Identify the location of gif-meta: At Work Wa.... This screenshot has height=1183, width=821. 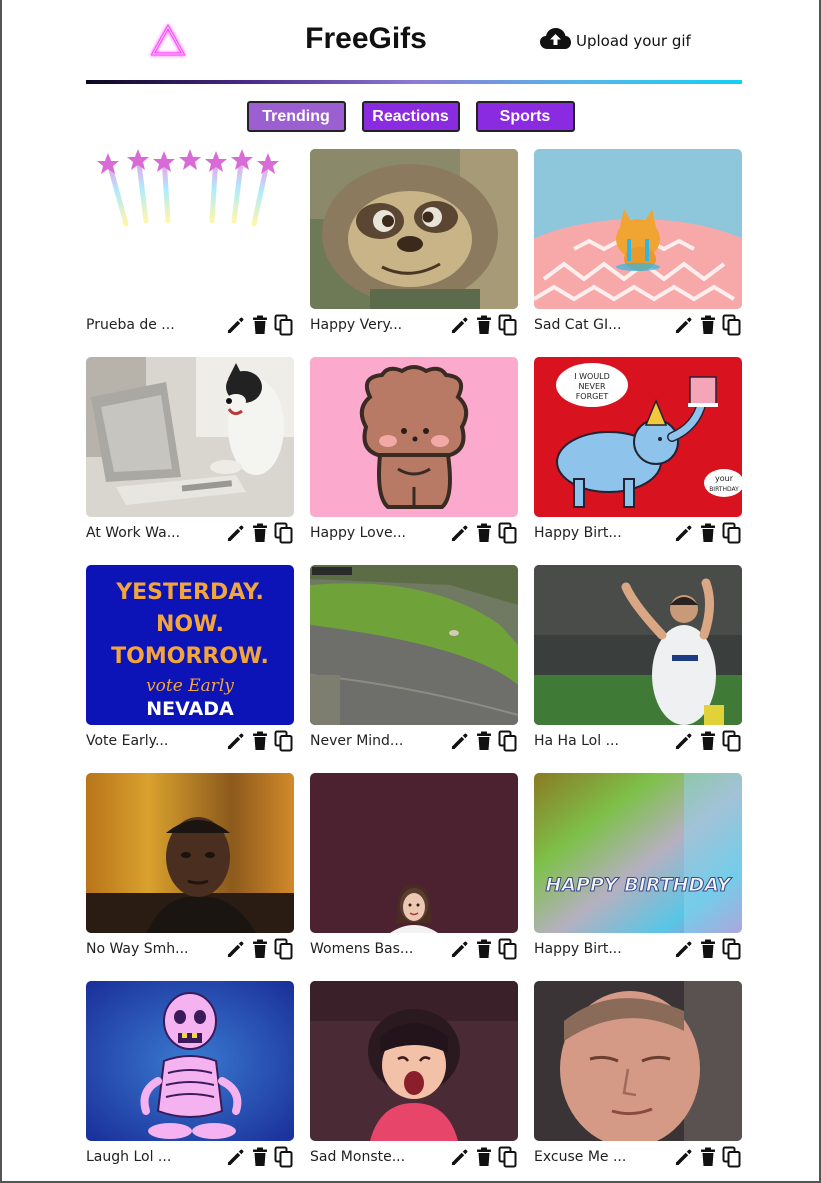
(190, 534).